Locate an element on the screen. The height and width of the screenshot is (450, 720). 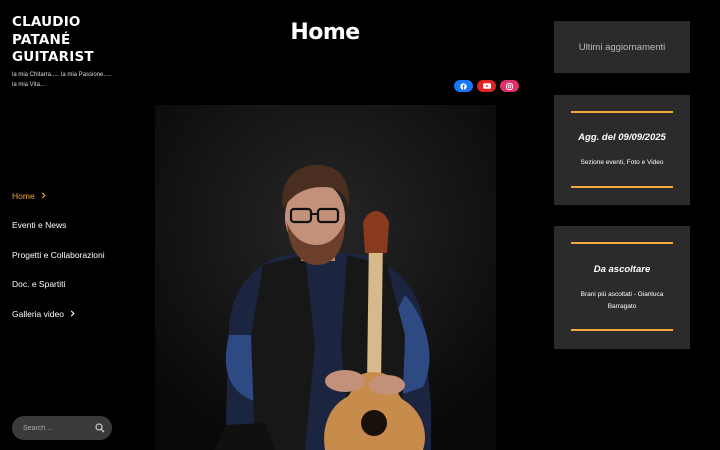
nav-item-doc-spartiti: Doc. e Spartiti is located at coordinates (58, 284).